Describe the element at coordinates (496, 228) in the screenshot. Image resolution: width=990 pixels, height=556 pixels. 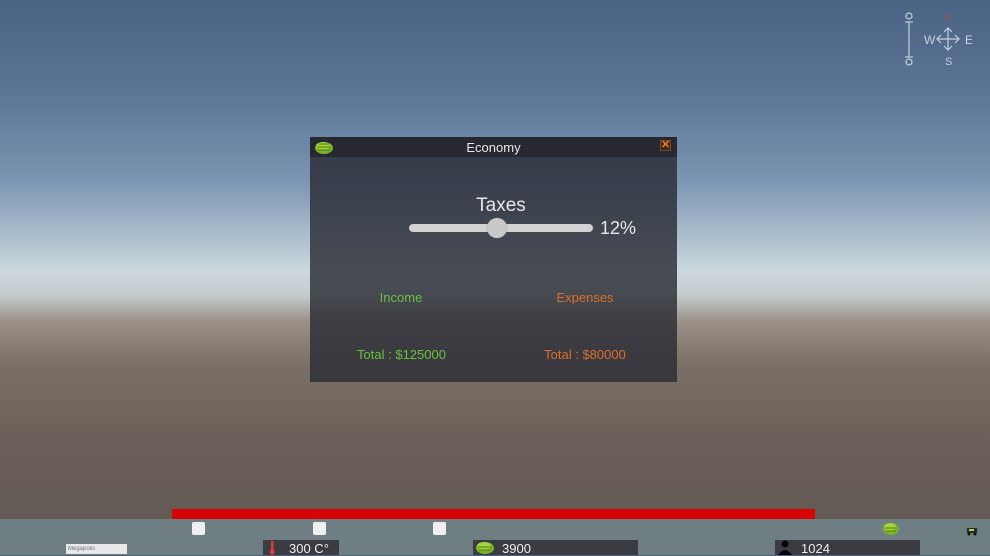
I see `slider-handle` at that location.